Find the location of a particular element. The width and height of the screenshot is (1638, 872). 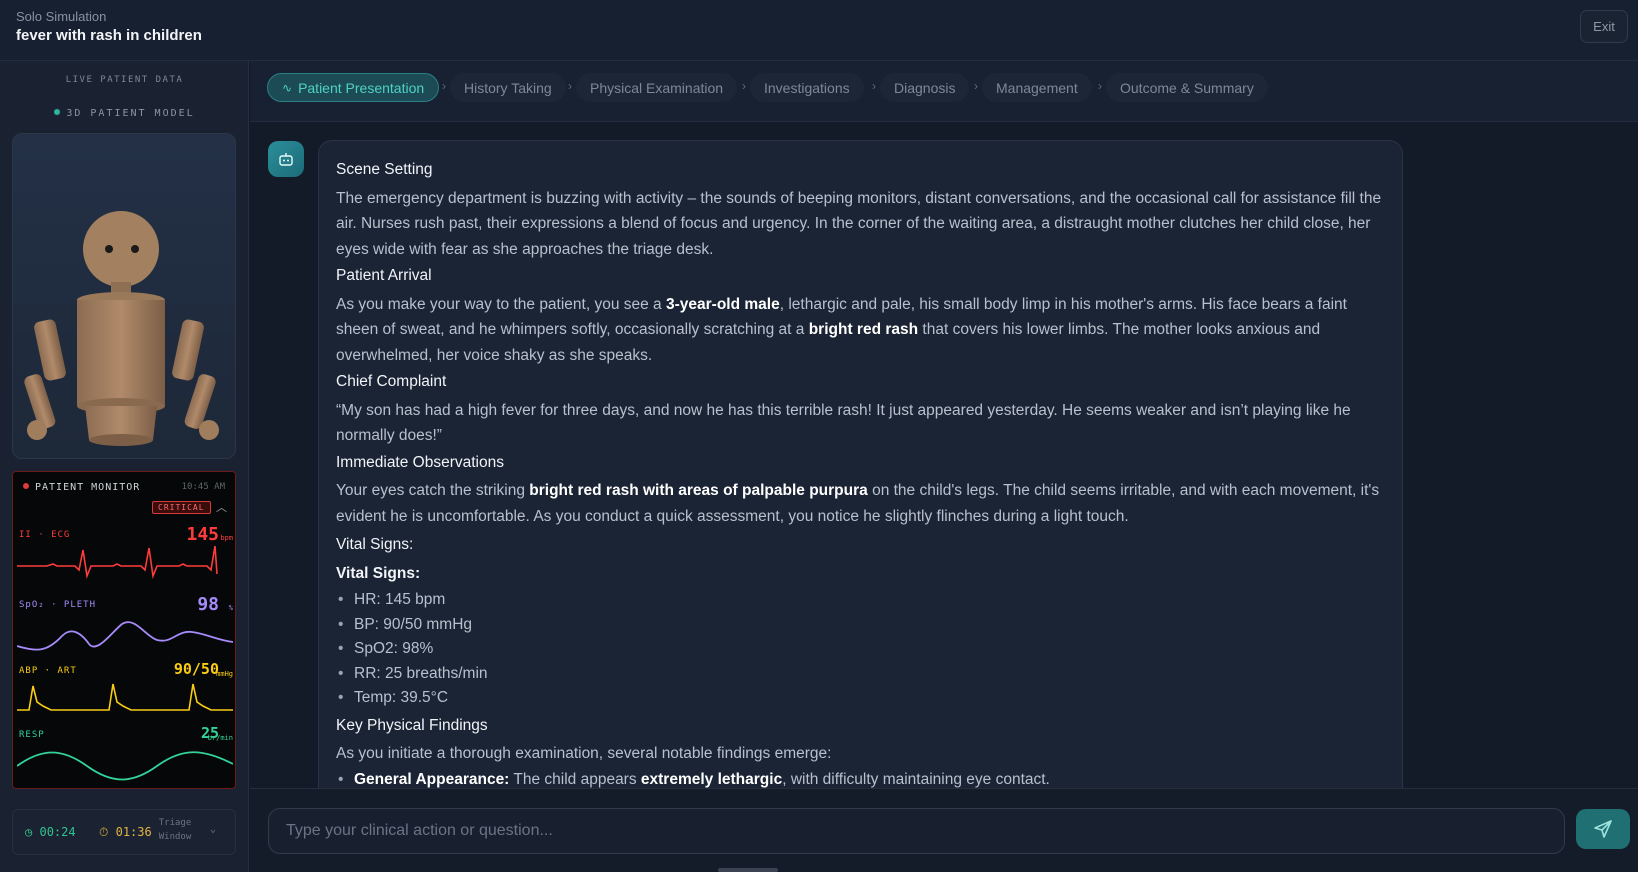

mannequin-figure is located at coordinates (121, 328).